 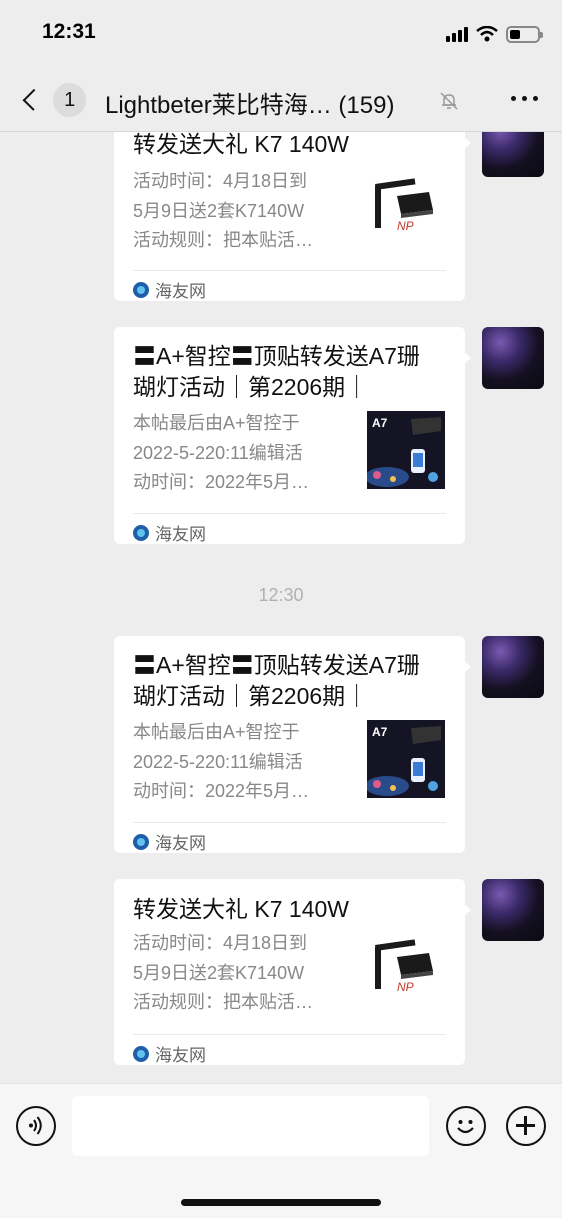 I want to click on voice-icon, so click(x=35, y=1125).